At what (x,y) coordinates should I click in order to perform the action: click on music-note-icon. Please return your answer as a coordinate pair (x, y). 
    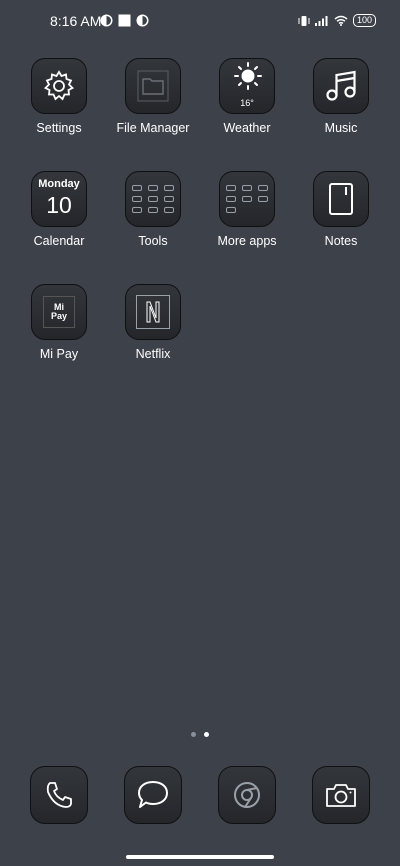
    Looking at the image, I should click on (341, 86).